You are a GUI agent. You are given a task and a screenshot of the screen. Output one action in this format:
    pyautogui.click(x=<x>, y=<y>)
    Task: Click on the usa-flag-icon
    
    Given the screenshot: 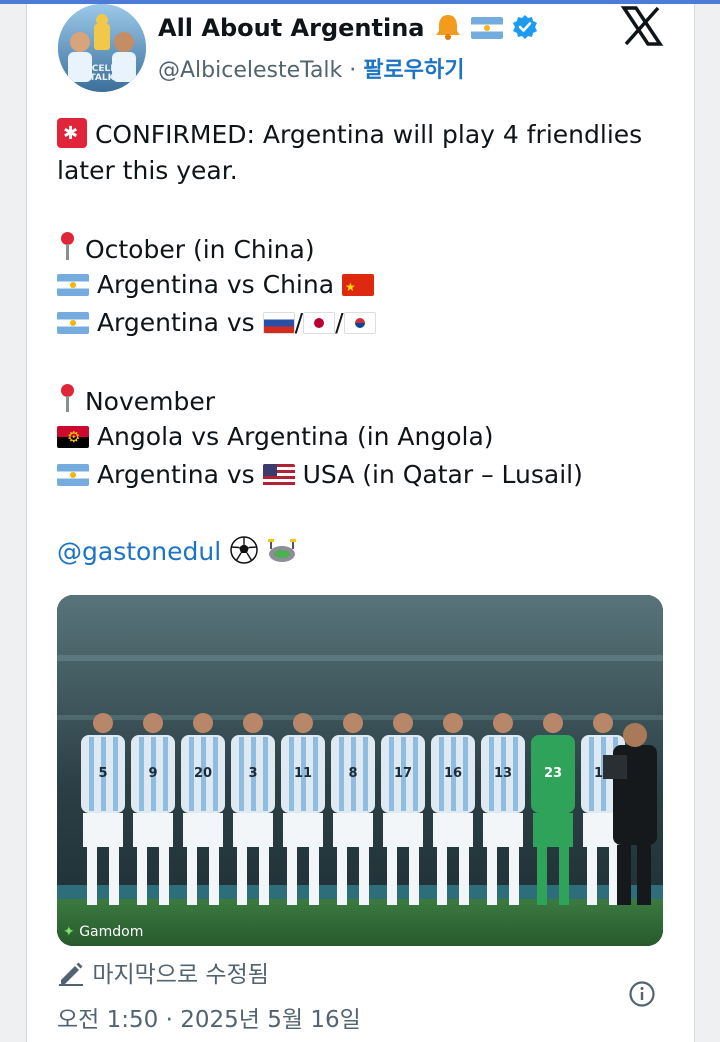 What is the action you would take?
    pyautogui.click(x=278, y=475)
    